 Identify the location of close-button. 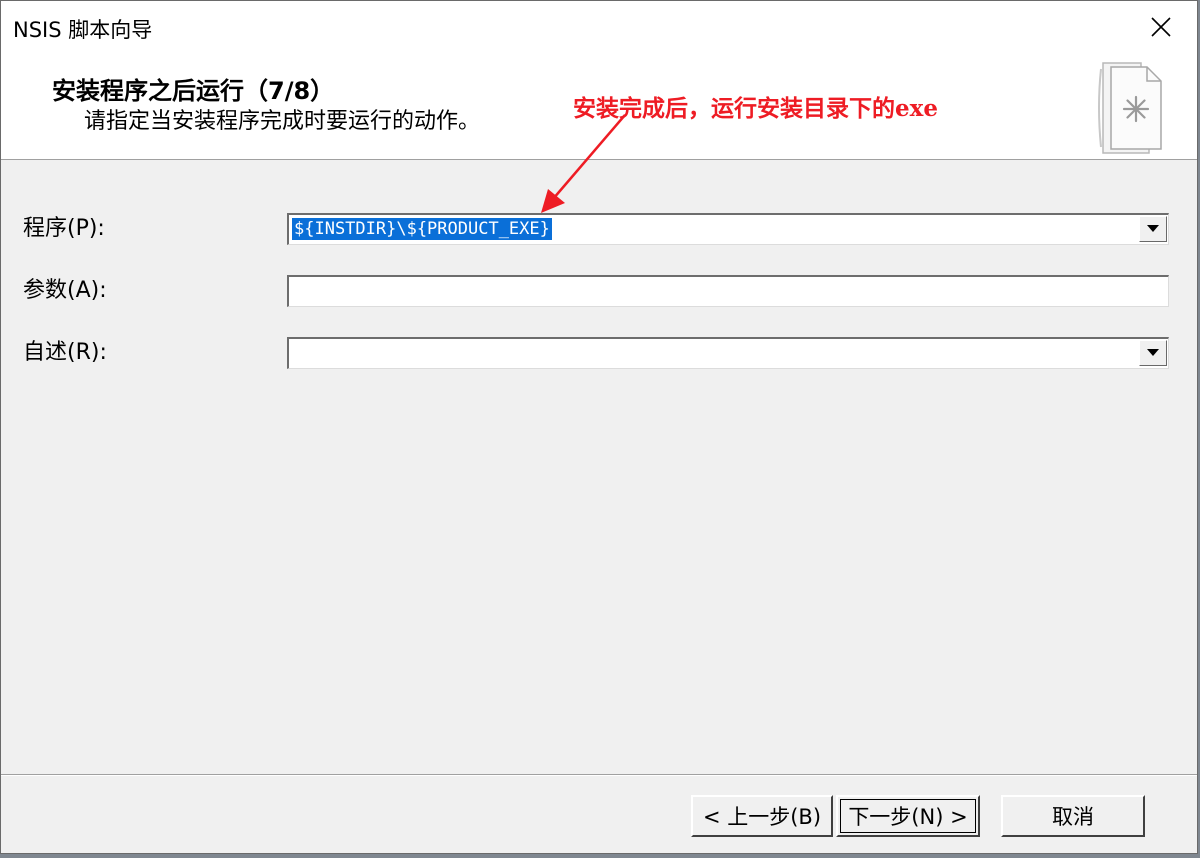
(1161, 27).